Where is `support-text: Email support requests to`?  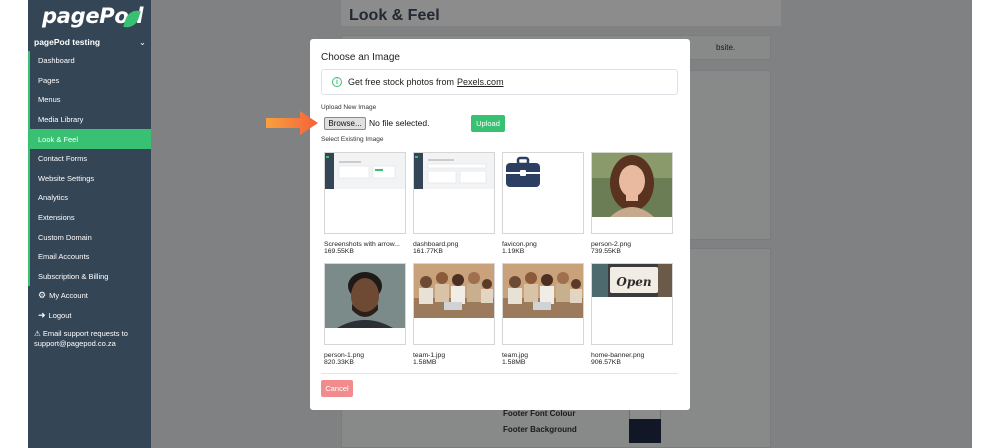 support-text: Email support requests to is located at coordinates (85, 334).